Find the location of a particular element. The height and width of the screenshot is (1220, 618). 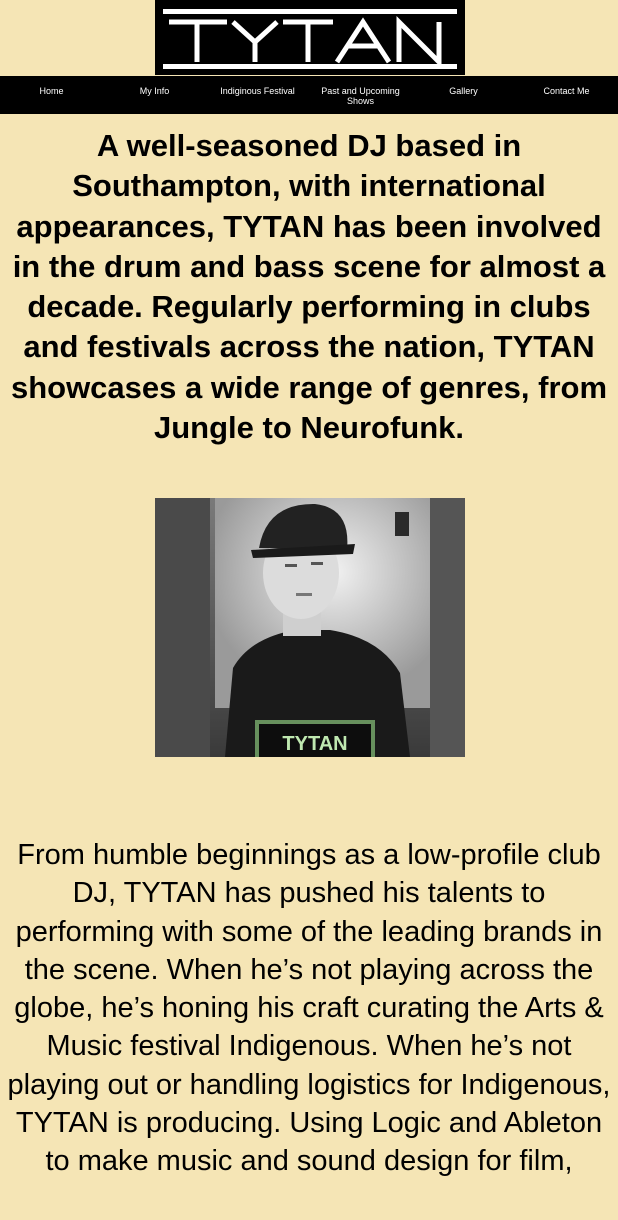

nav-indiginous-festival: Indiginous Festival is located at coordinates (257, 91).